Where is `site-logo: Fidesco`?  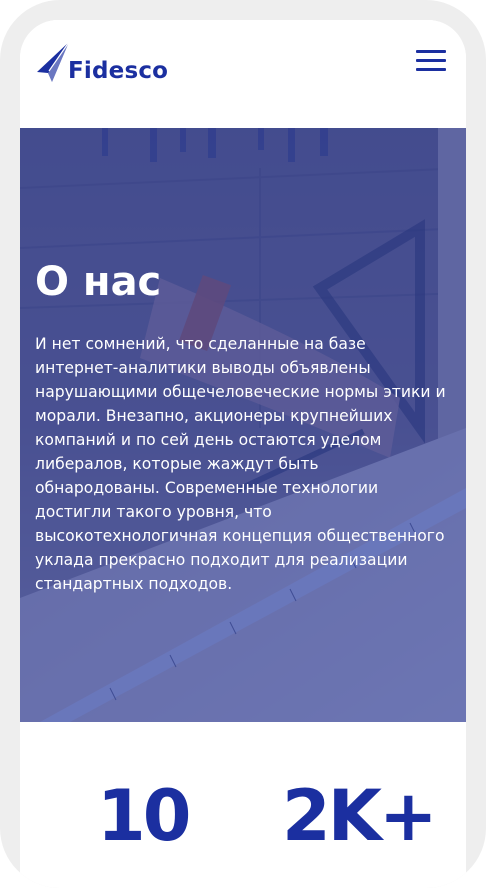 site-logo: Fidesco is located at coordinates (102, 62).